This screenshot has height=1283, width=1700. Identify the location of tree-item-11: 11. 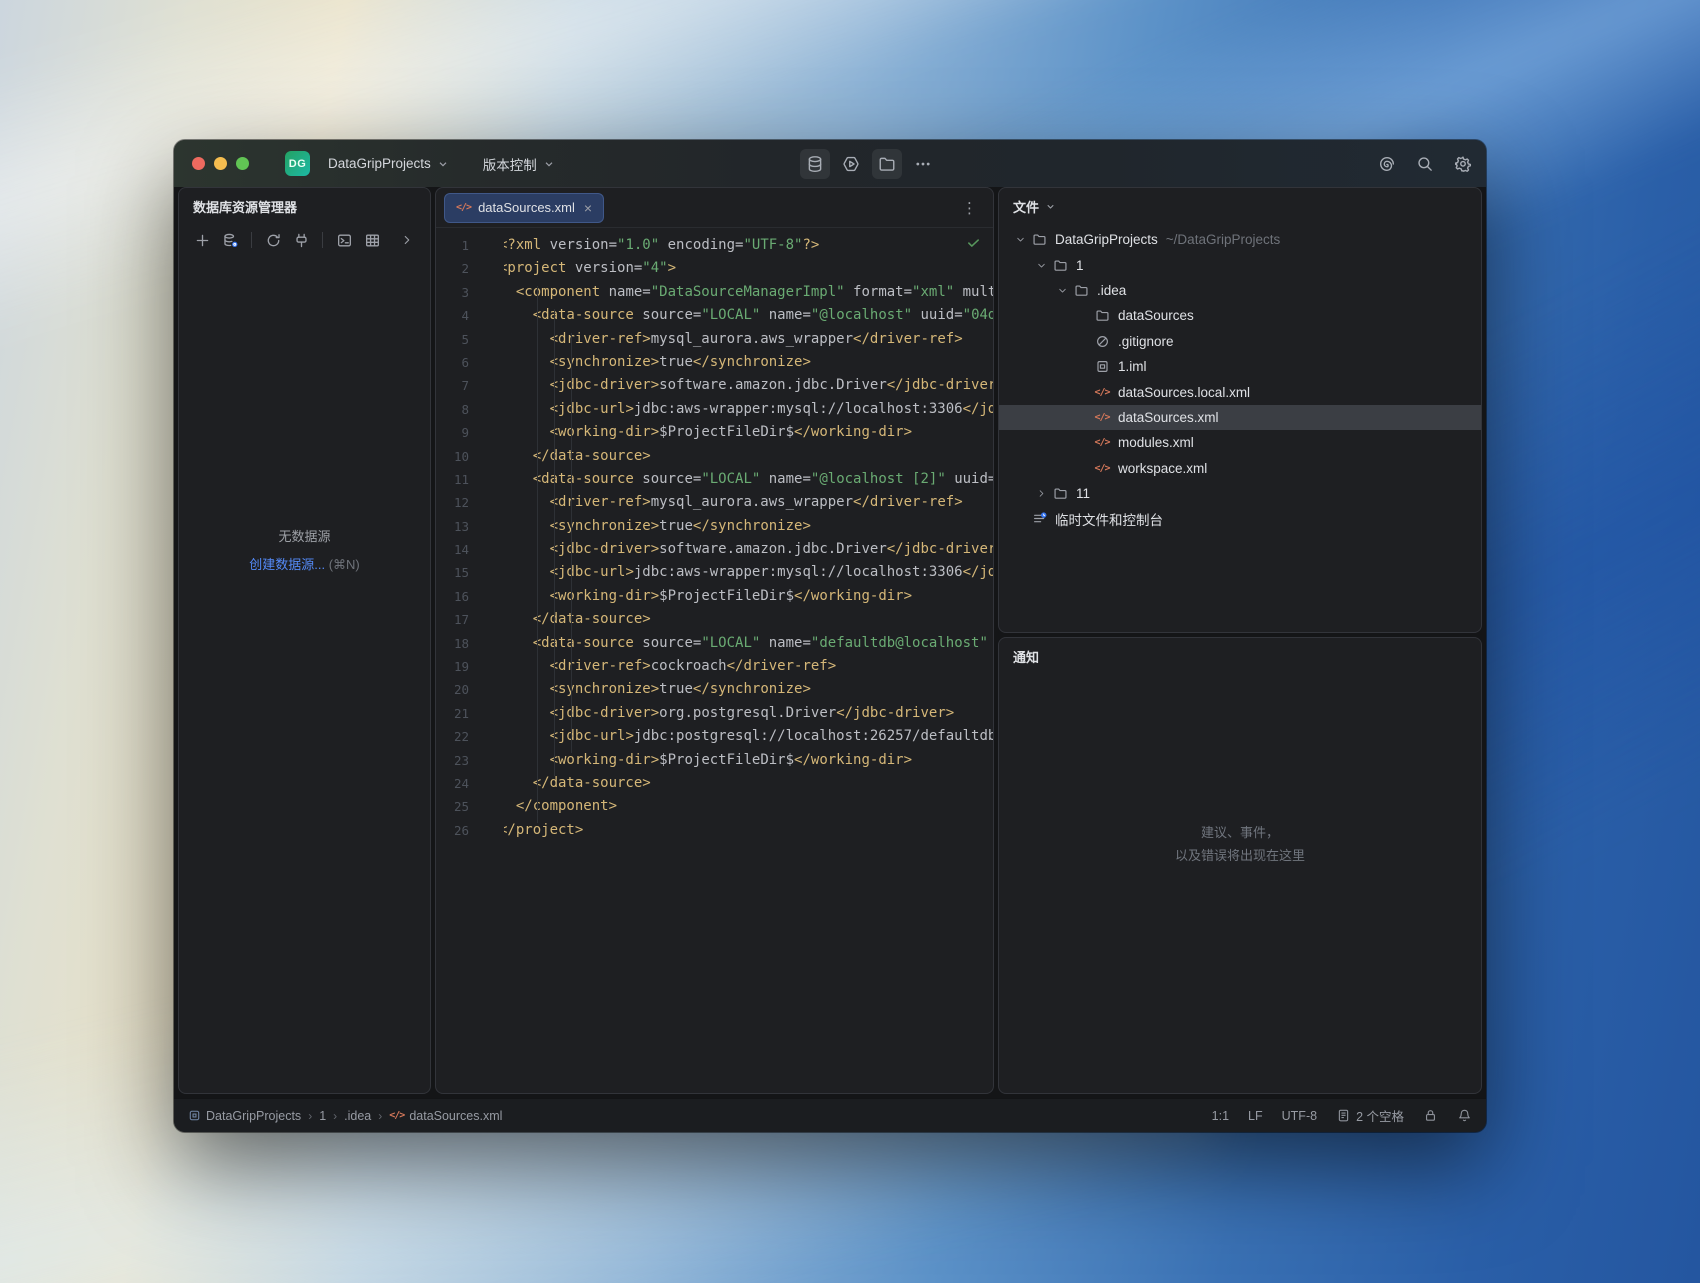
(1240, 493).